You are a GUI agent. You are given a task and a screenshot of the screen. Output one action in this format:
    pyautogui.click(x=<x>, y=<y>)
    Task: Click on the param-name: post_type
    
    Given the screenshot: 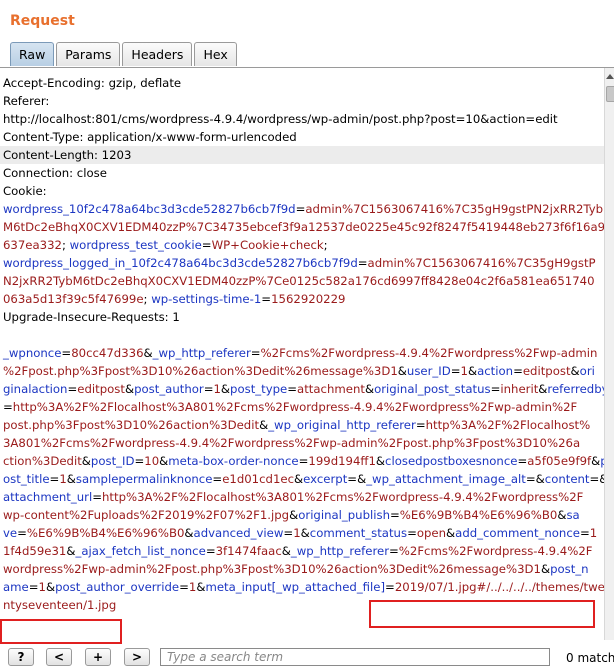 What is the action you would take?
    pyautogui.click(x=259, y=389)
    